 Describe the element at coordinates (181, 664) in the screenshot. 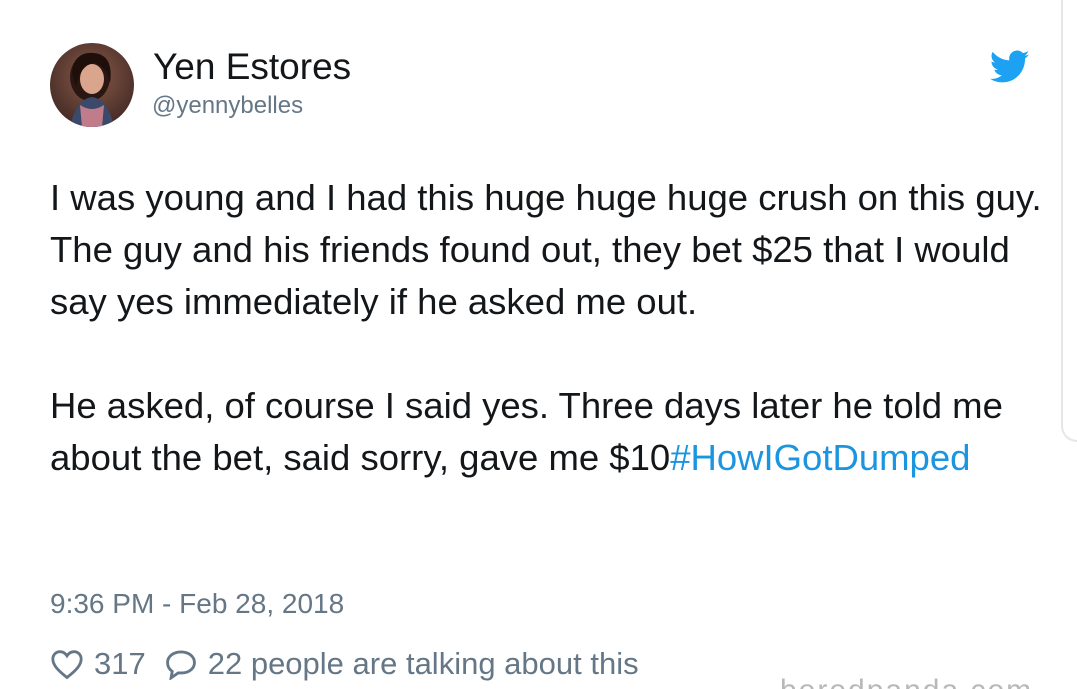

I see `reply-bubble-icon` at that location.